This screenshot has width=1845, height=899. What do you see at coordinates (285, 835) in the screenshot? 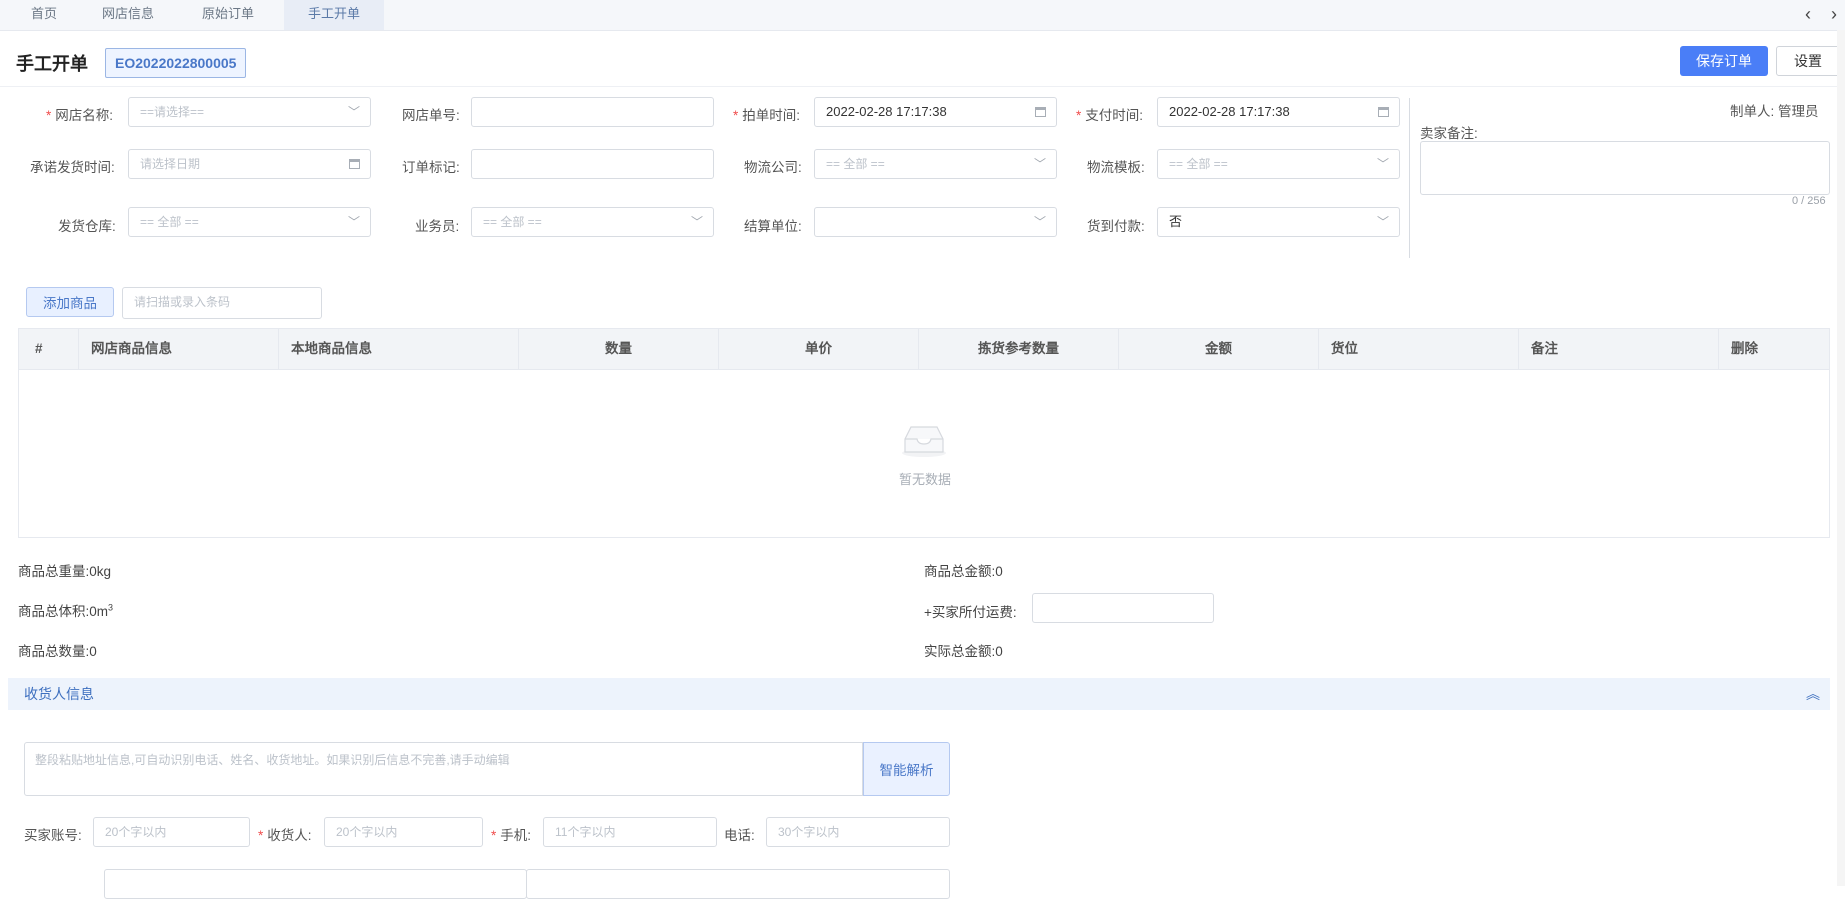
I see `receiver-name-label: * 收货人:` at bounding box center [285, 835].